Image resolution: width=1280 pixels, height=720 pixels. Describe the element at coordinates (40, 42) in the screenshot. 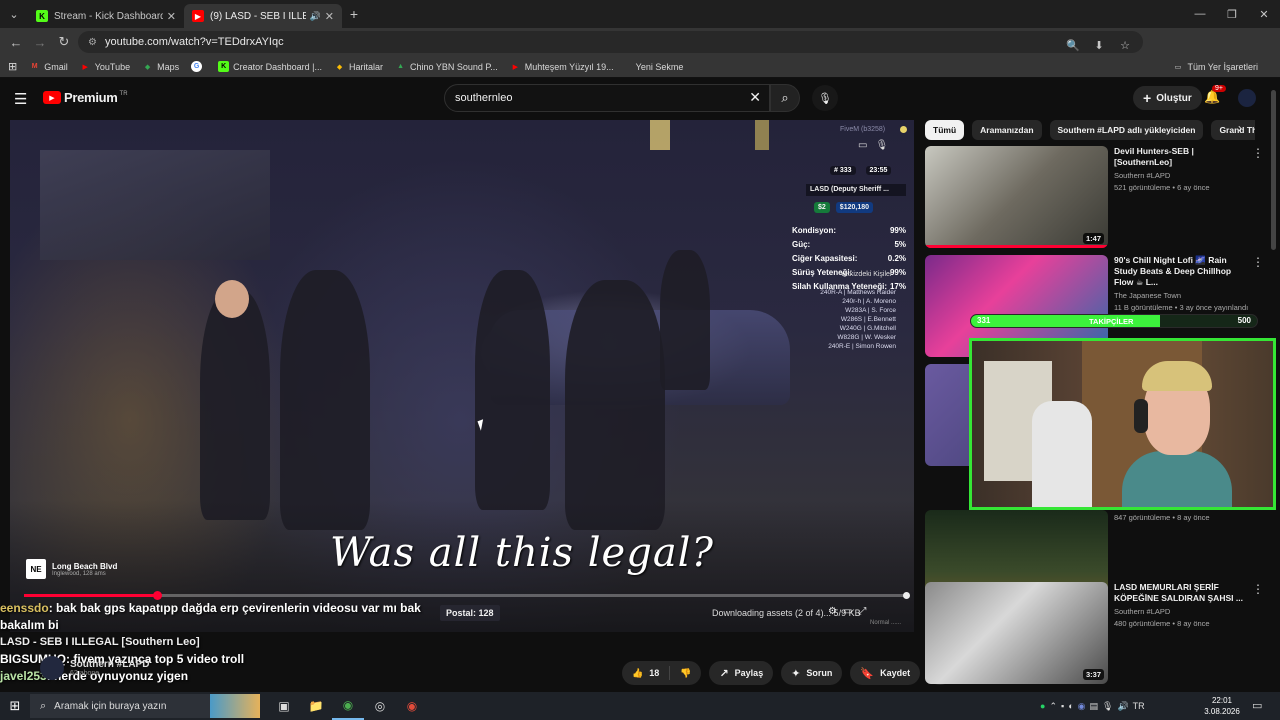

I see `forward-button: →` at that location.